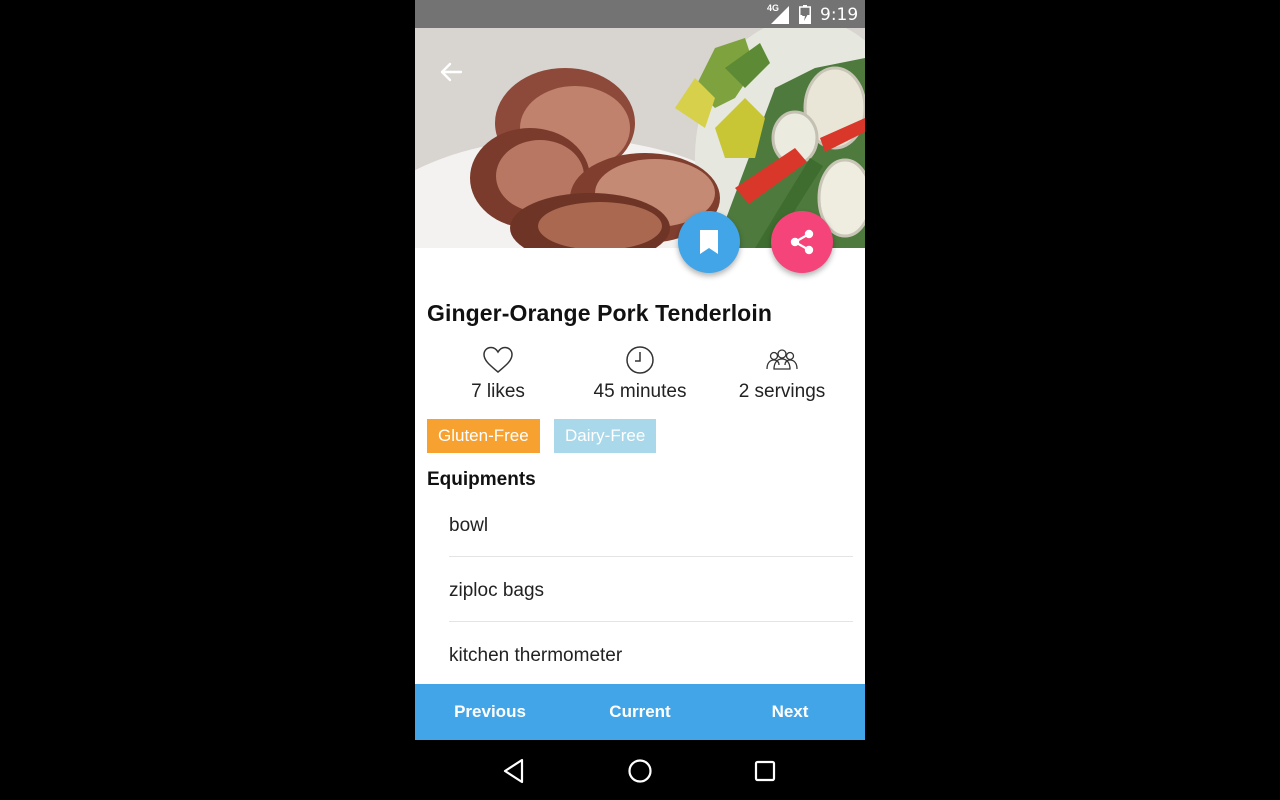  I want to click on recipe-navigation-bar: Previous Current Next, so click(640, 712).